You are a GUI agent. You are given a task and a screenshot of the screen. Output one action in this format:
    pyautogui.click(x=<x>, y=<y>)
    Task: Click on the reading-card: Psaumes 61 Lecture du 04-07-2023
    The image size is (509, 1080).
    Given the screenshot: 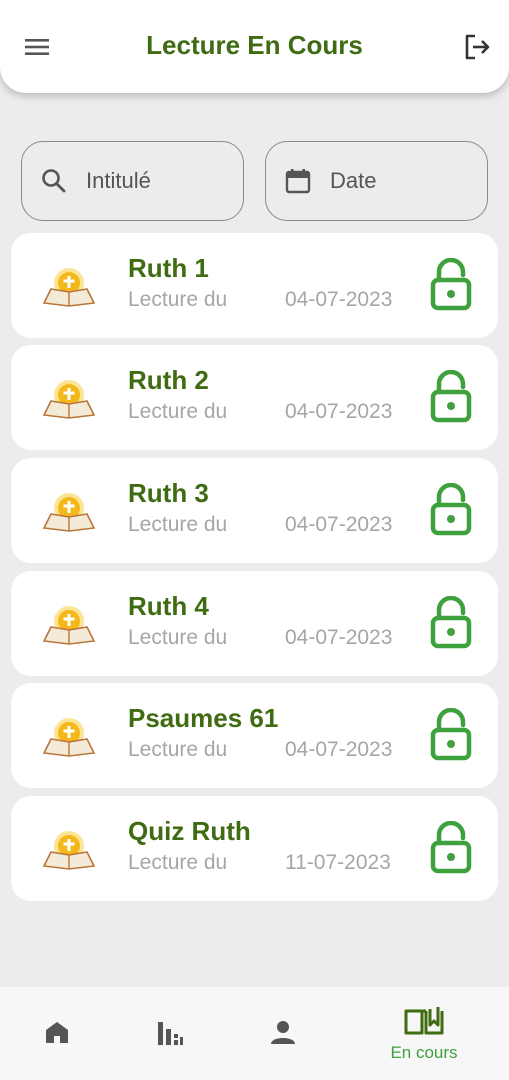 What is the action you would take?
    pyautogui.click(x=254, y=735)
    